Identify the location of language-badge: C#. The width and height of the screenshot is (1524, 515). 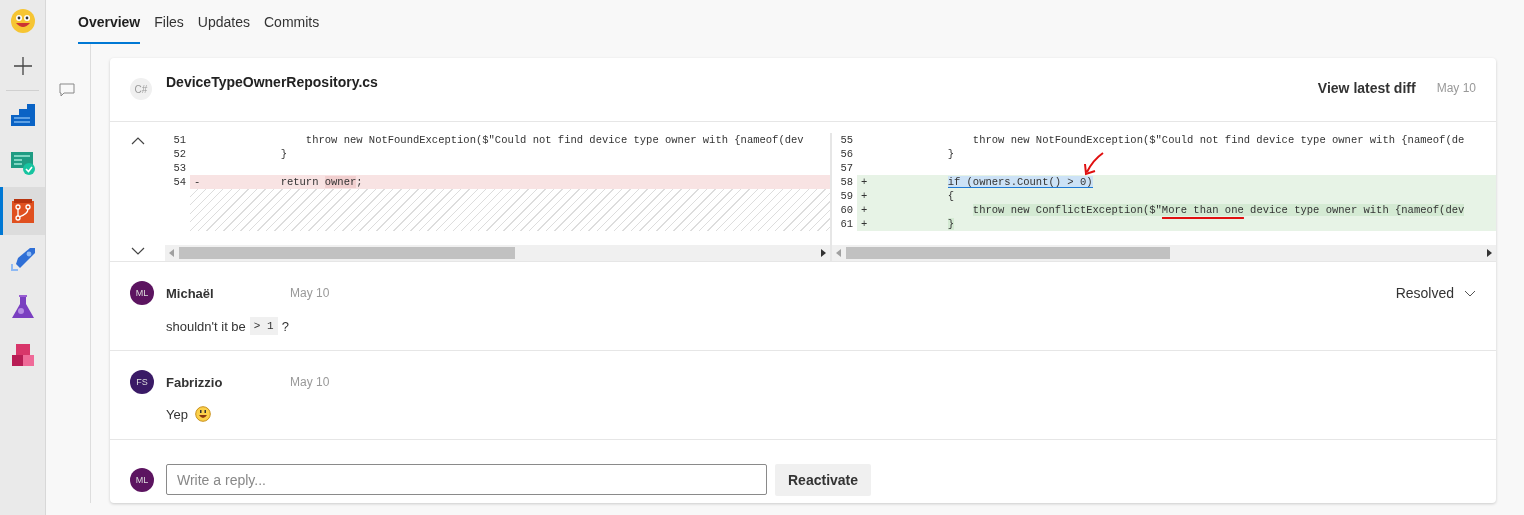
(141, 89).